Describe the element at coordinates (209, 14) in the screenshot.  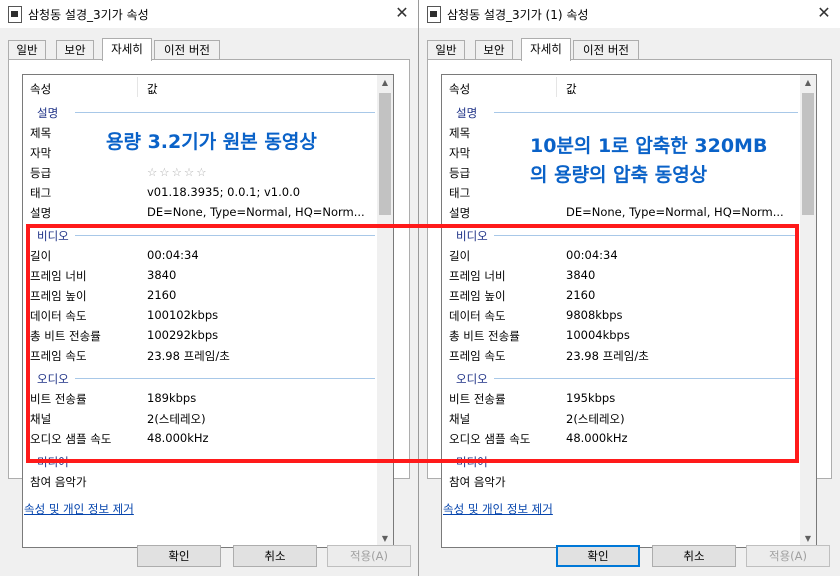
I see `title-bar: 삼청동 설경_3기가 속성 ✕` at that location.